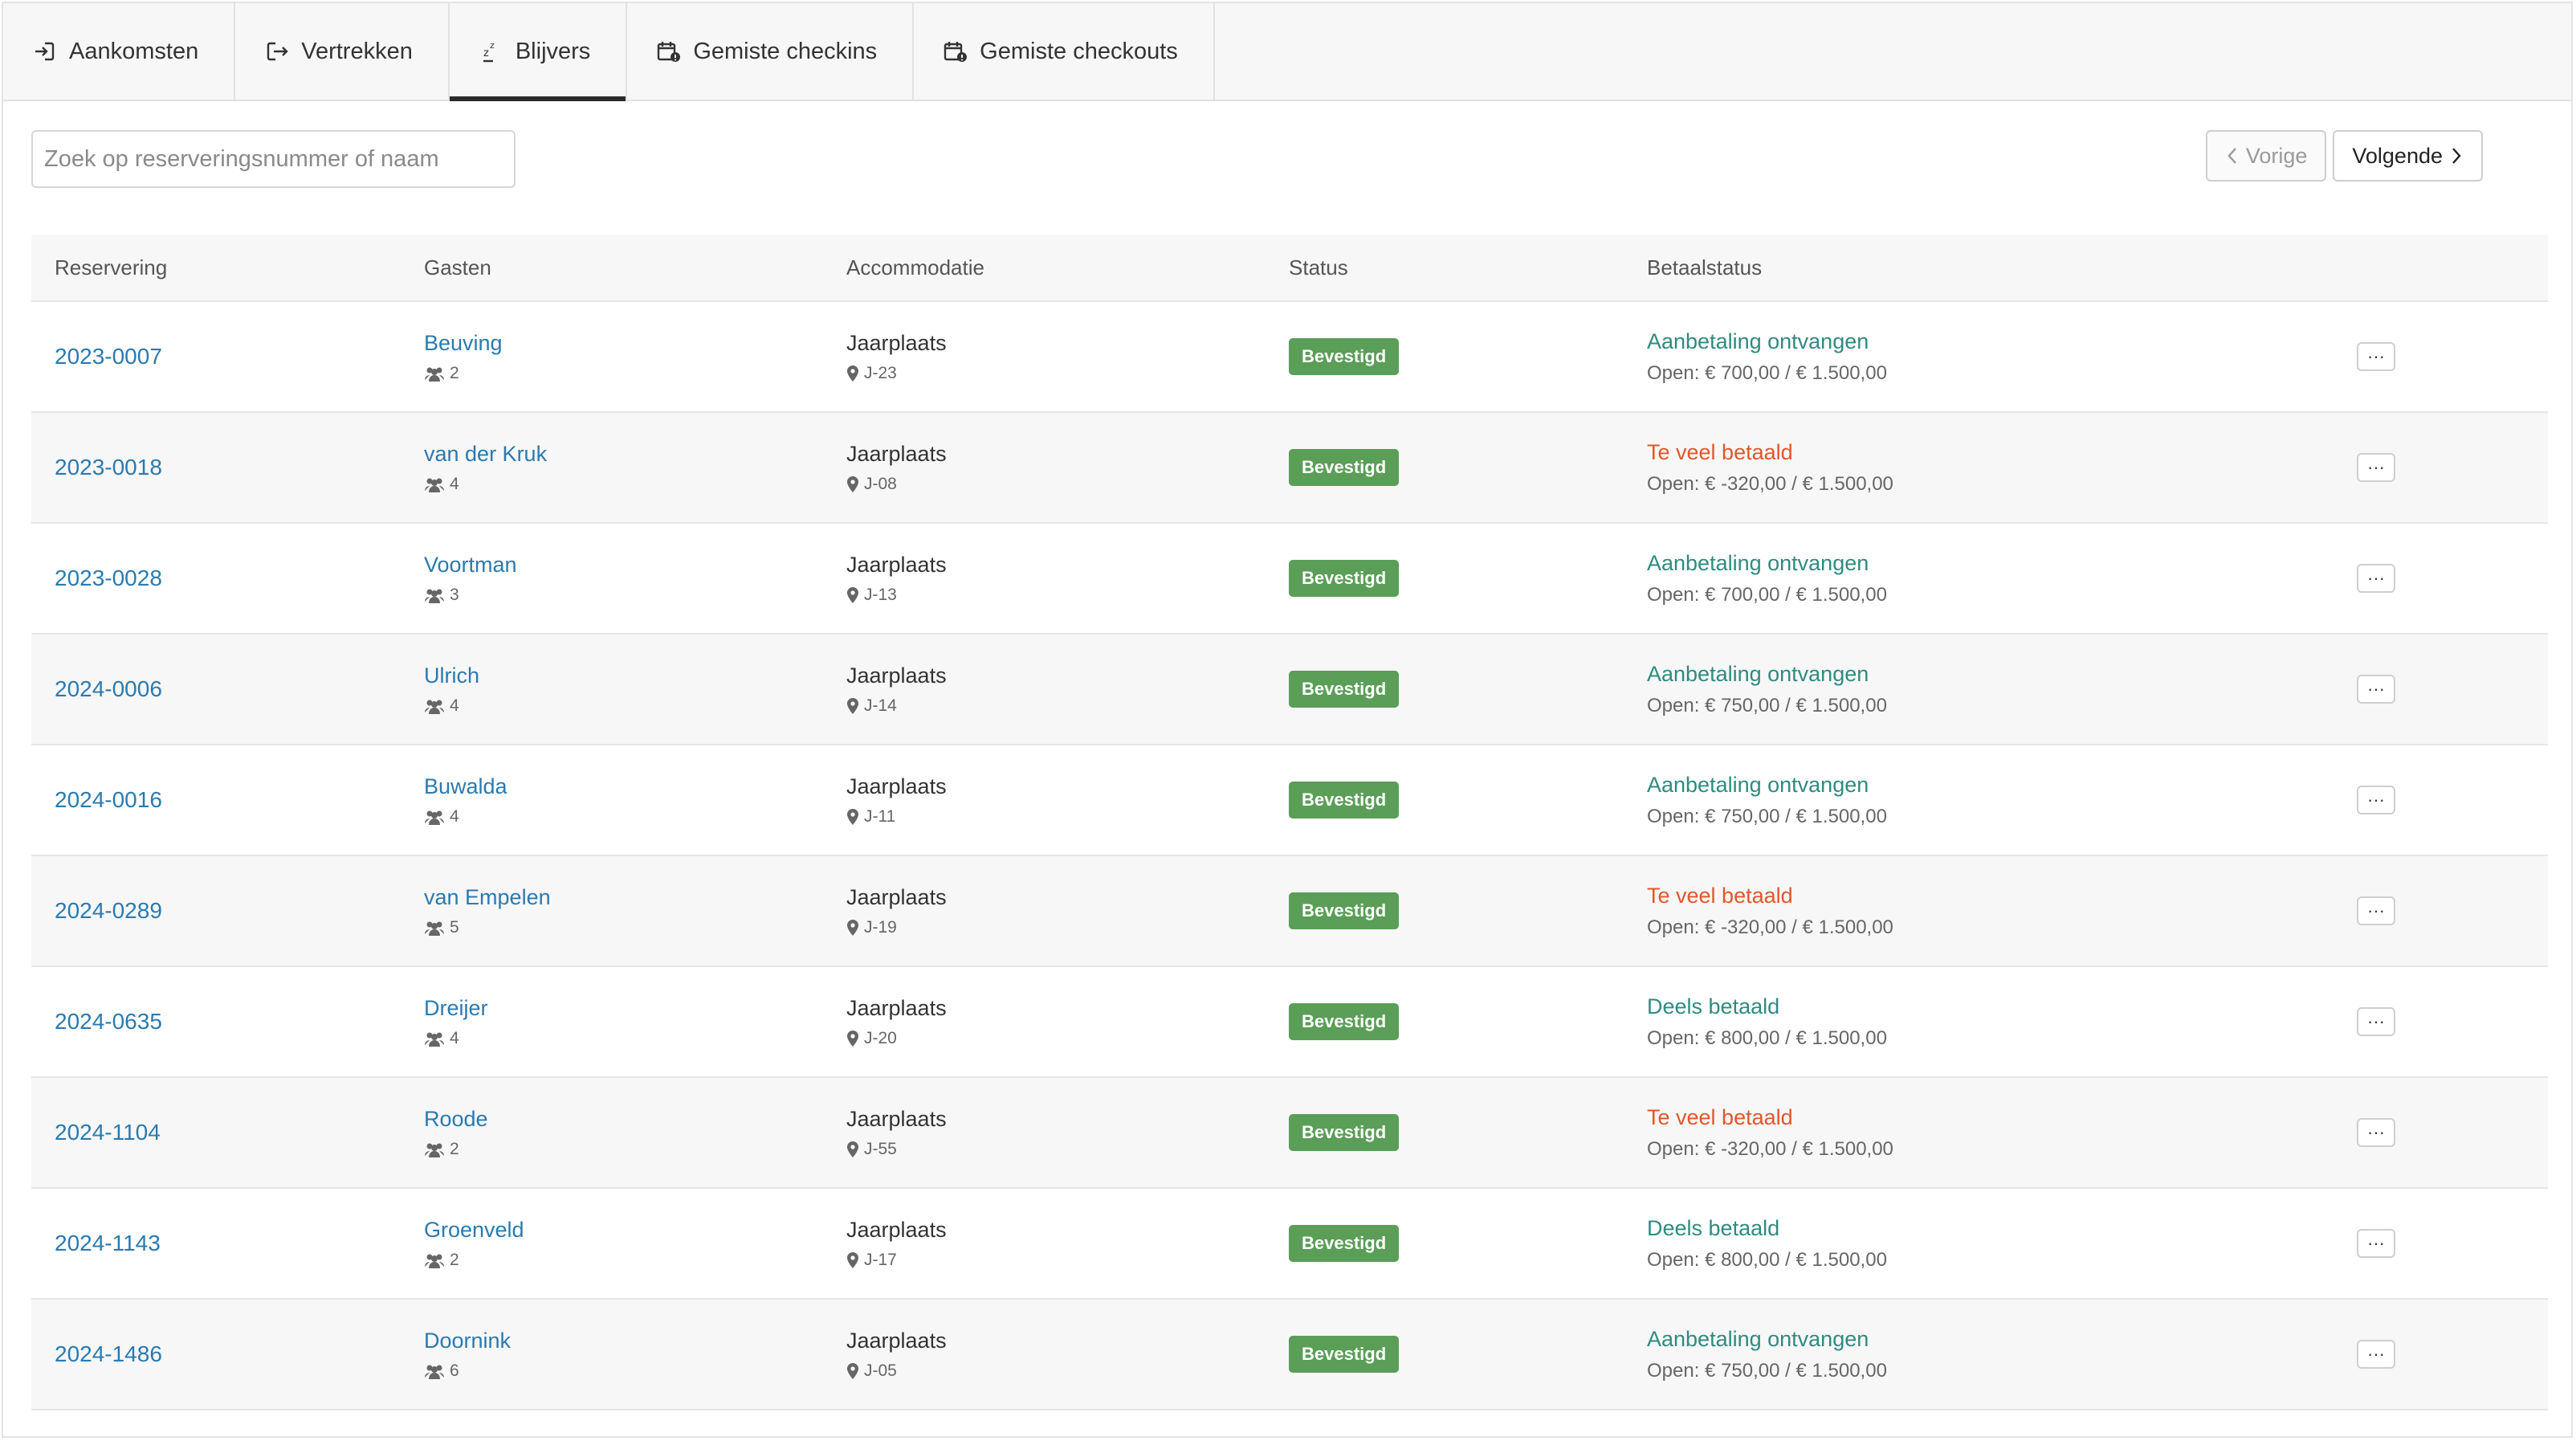 Image resolution: width=2576 pixels, height=1441 pixels. I want to click on tab-label: Gemiste checkins, so click(785, 51).